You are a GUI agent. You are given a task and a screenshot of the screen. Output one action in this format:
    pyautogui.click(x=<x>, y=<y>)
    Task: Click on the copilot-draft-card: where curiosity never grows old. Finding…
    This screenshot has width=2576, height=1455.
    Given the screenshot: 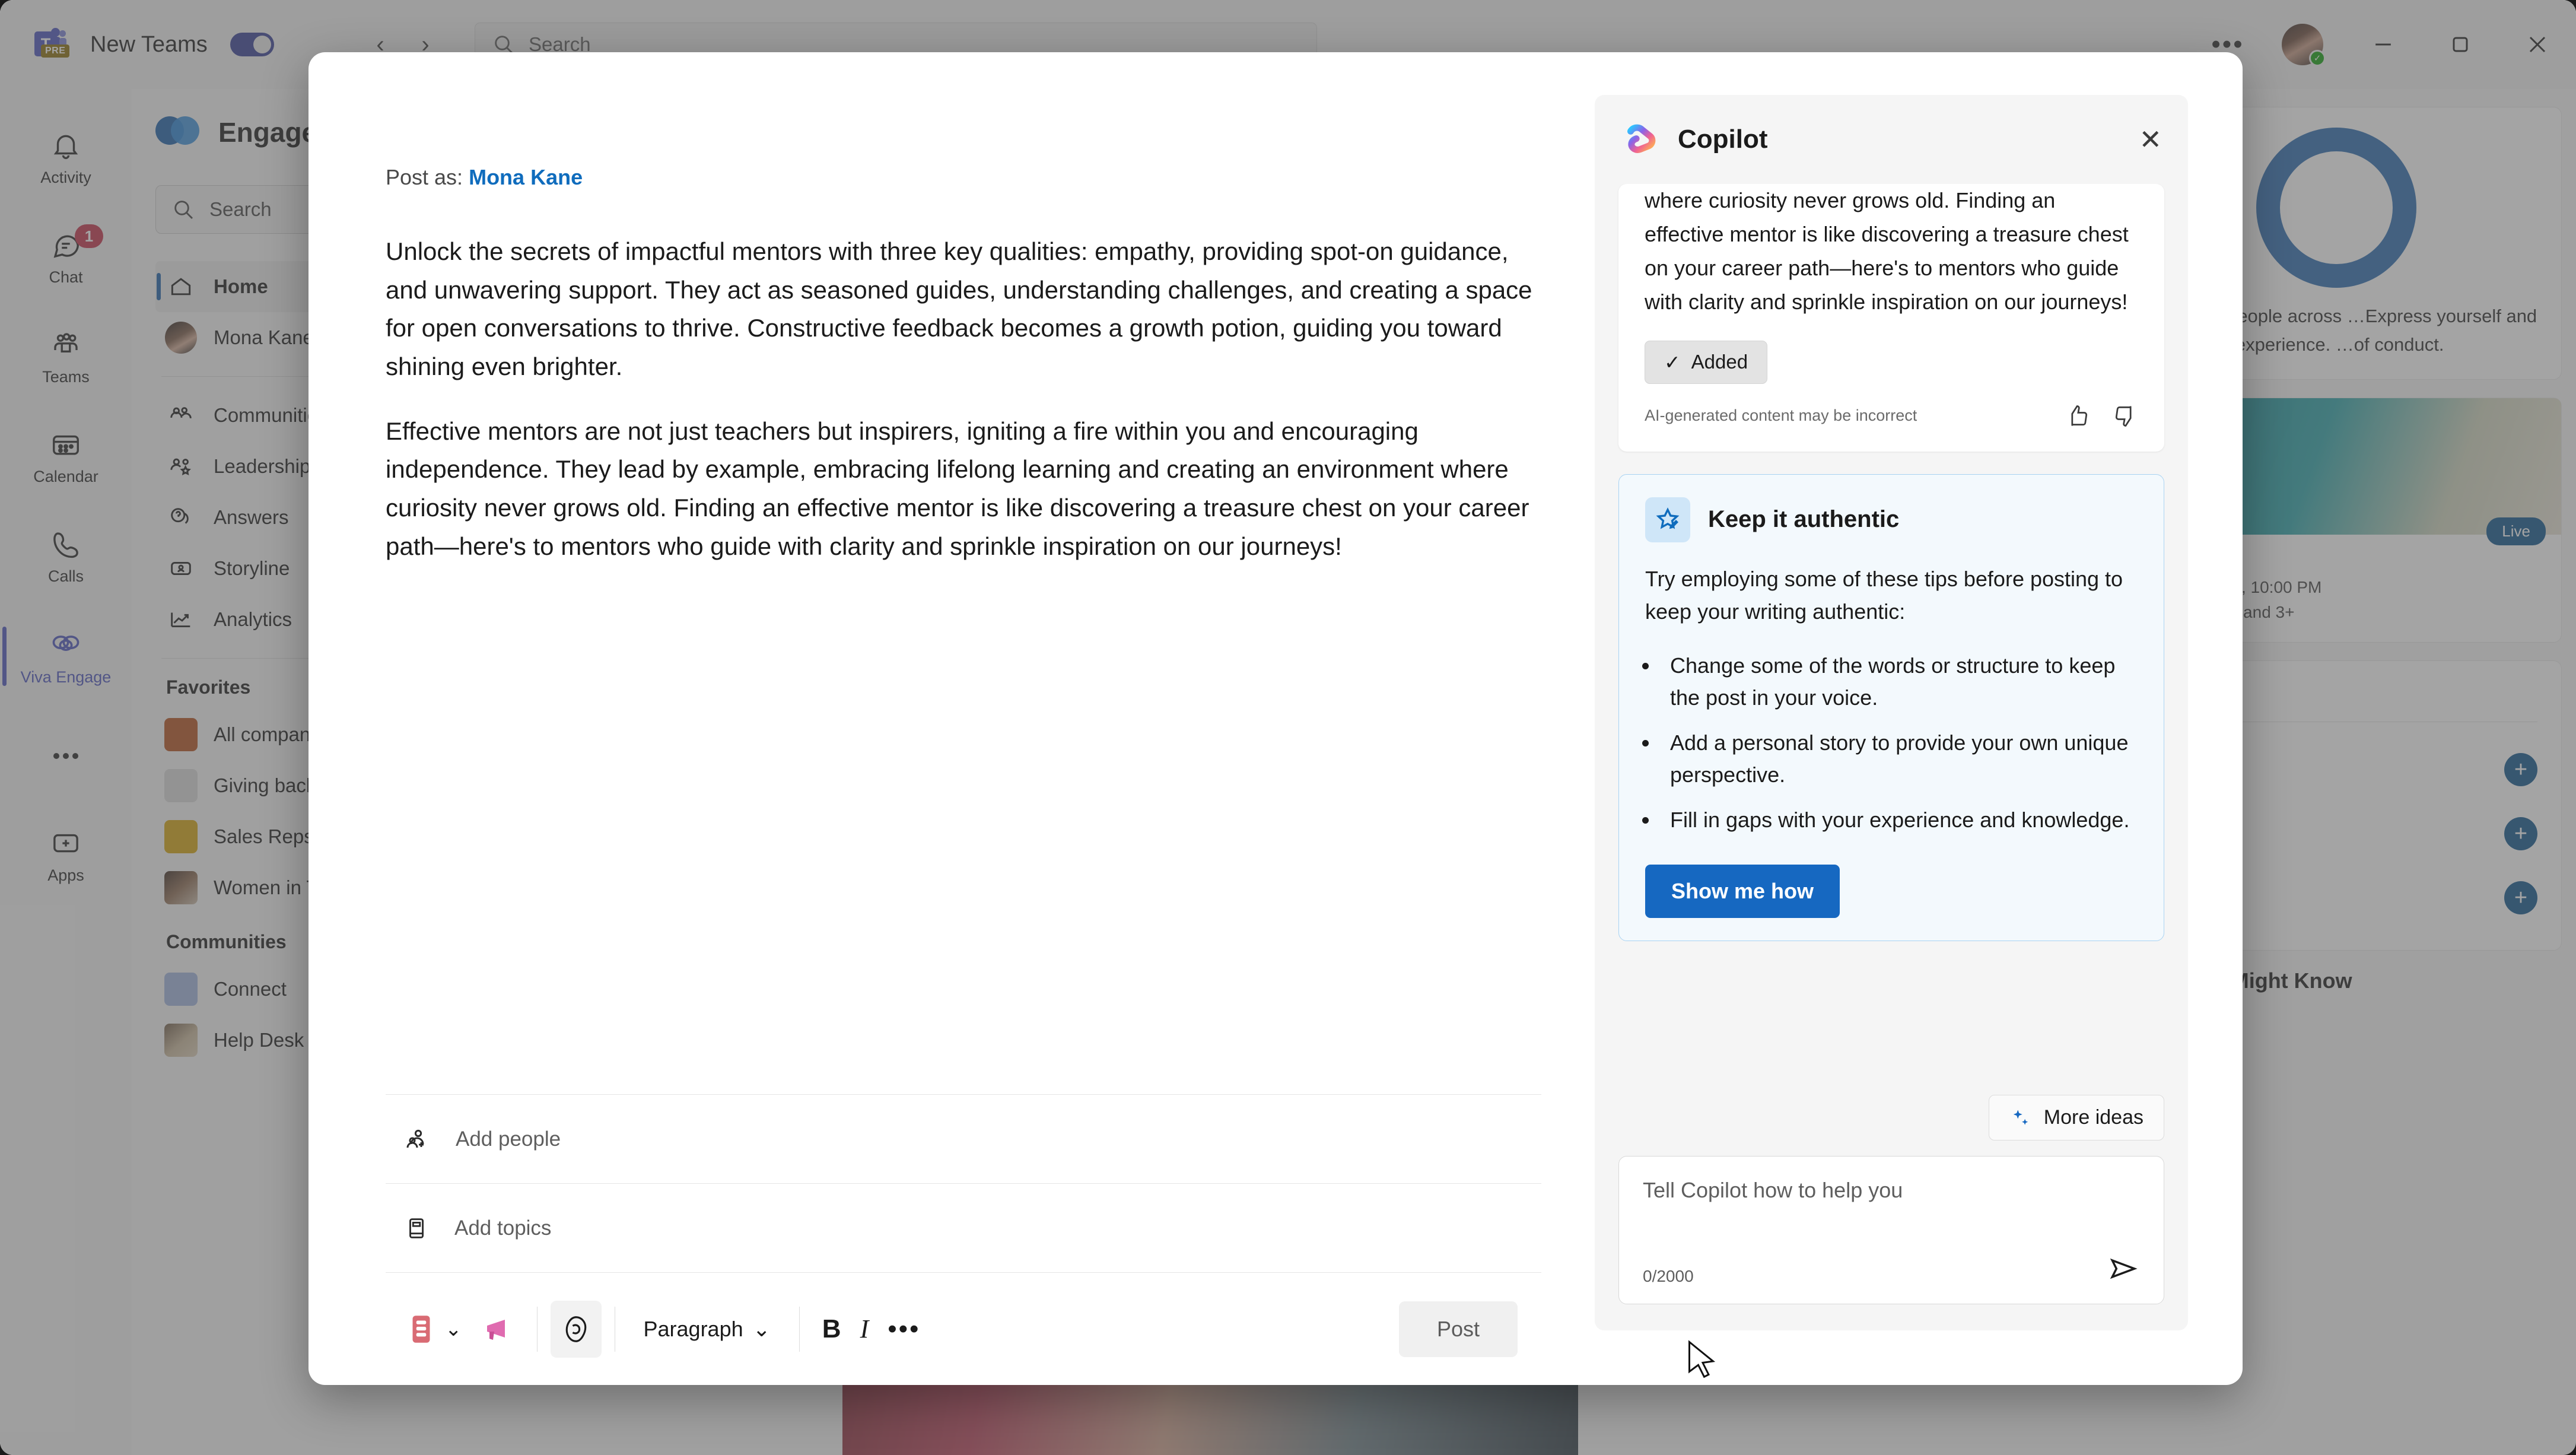 What is the action you would take?
    pyautogui.click(x=1891, y=318)
    